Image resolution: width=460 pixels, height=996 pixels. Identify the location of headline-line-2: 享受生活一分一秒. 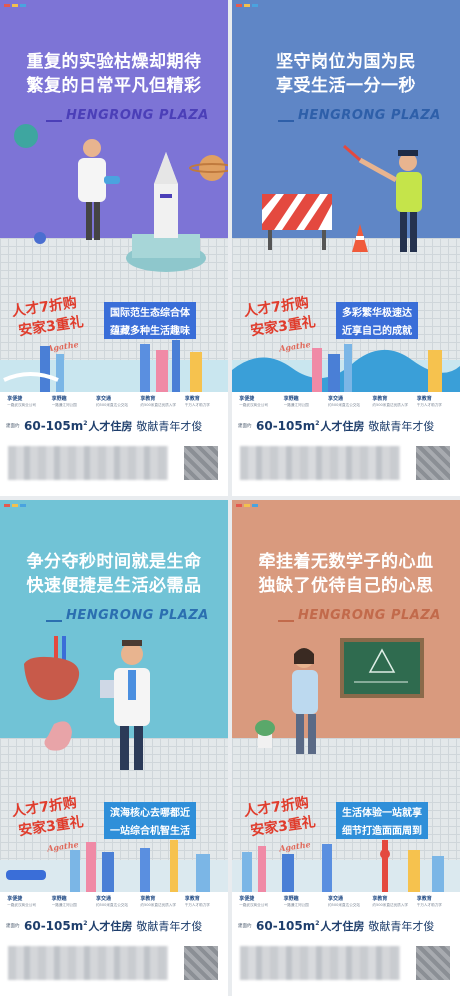
(346, 86).